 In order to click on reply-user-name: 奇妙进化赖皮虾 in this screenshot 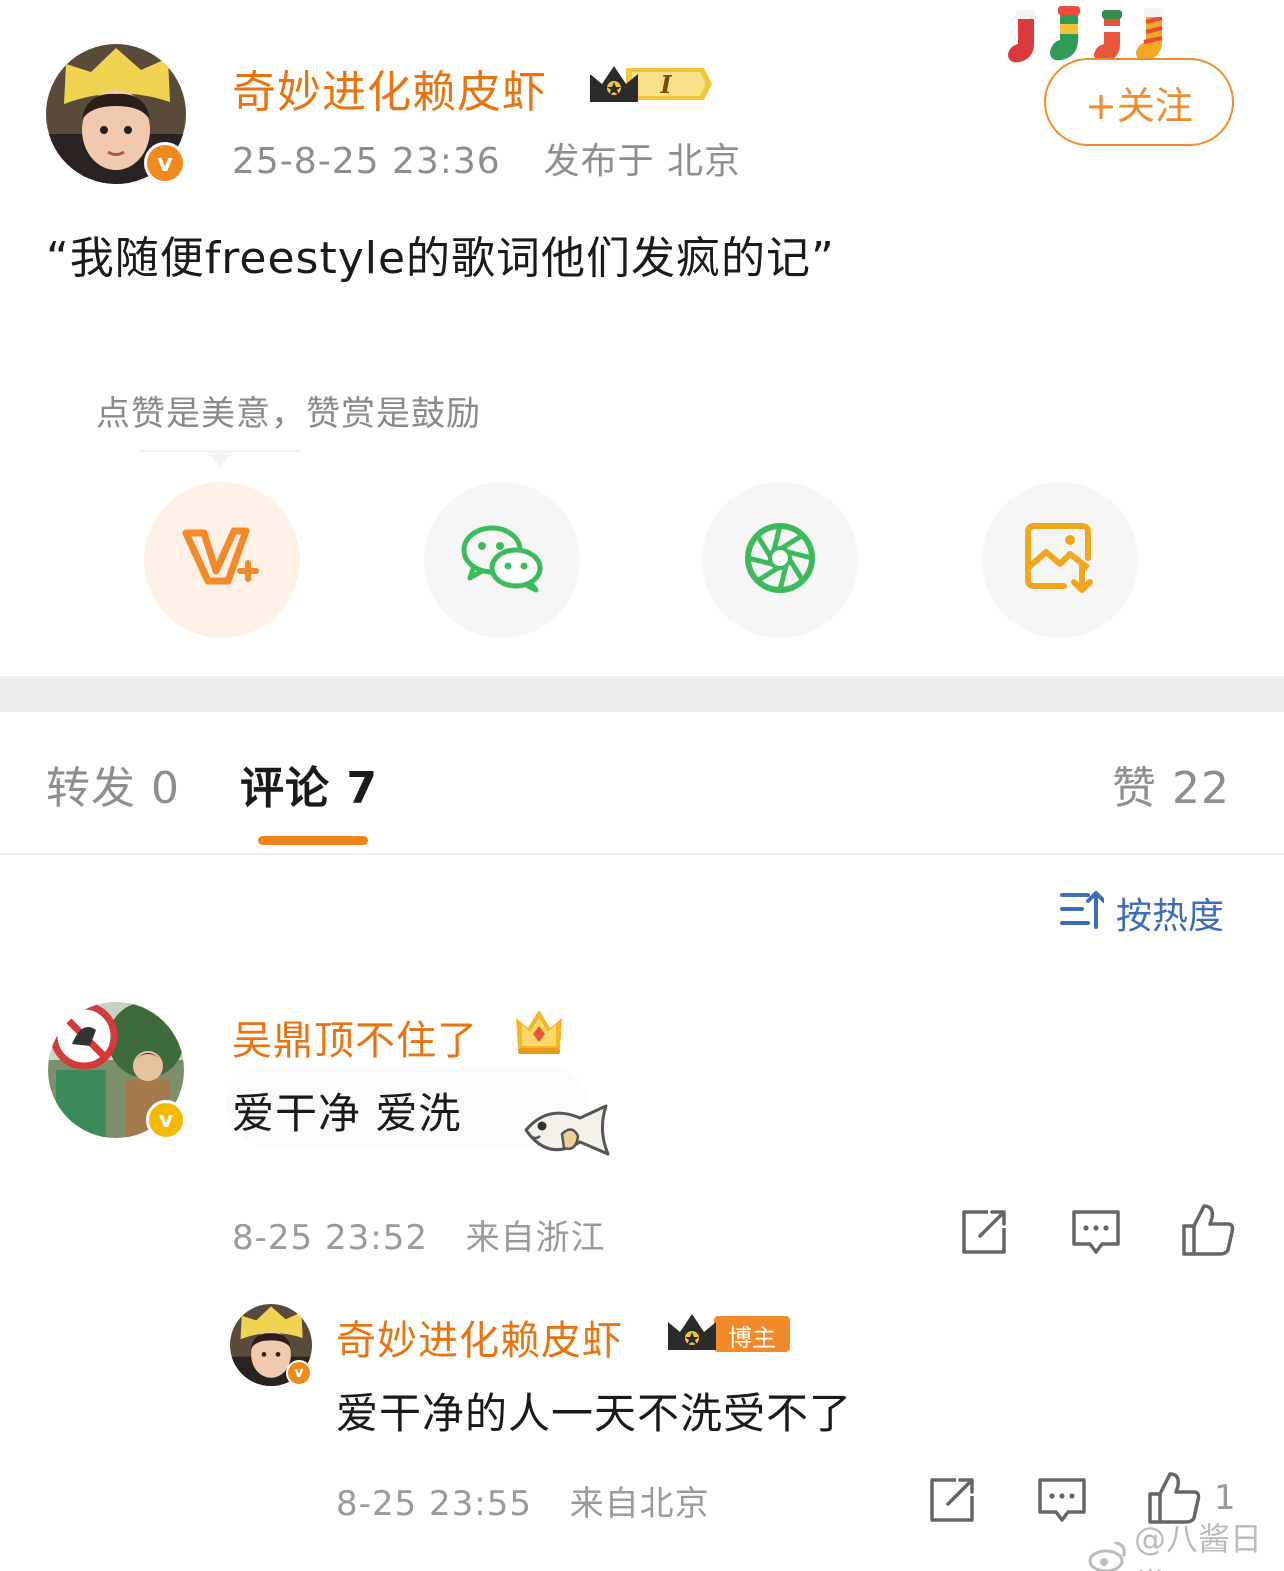, I will do `click(479, 1337)`.